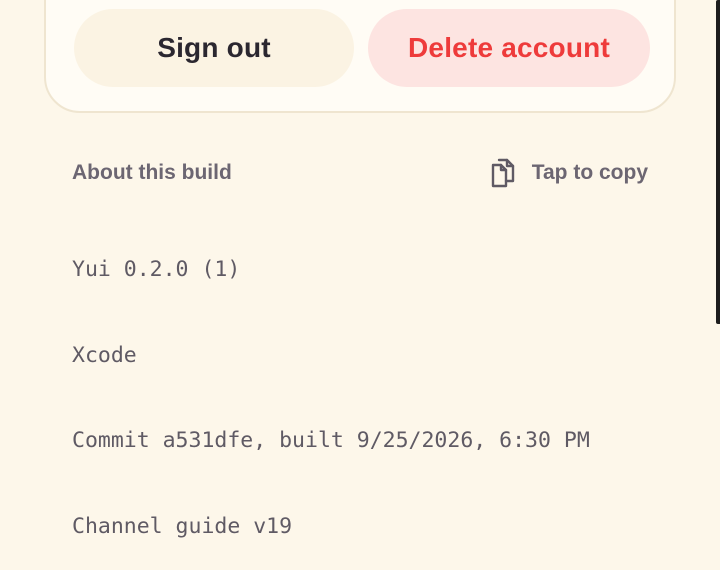 Image resolution: width=720 pixels, height=570 pixels. I want to click on delete-account-label: Delete account, so click(509, 47).